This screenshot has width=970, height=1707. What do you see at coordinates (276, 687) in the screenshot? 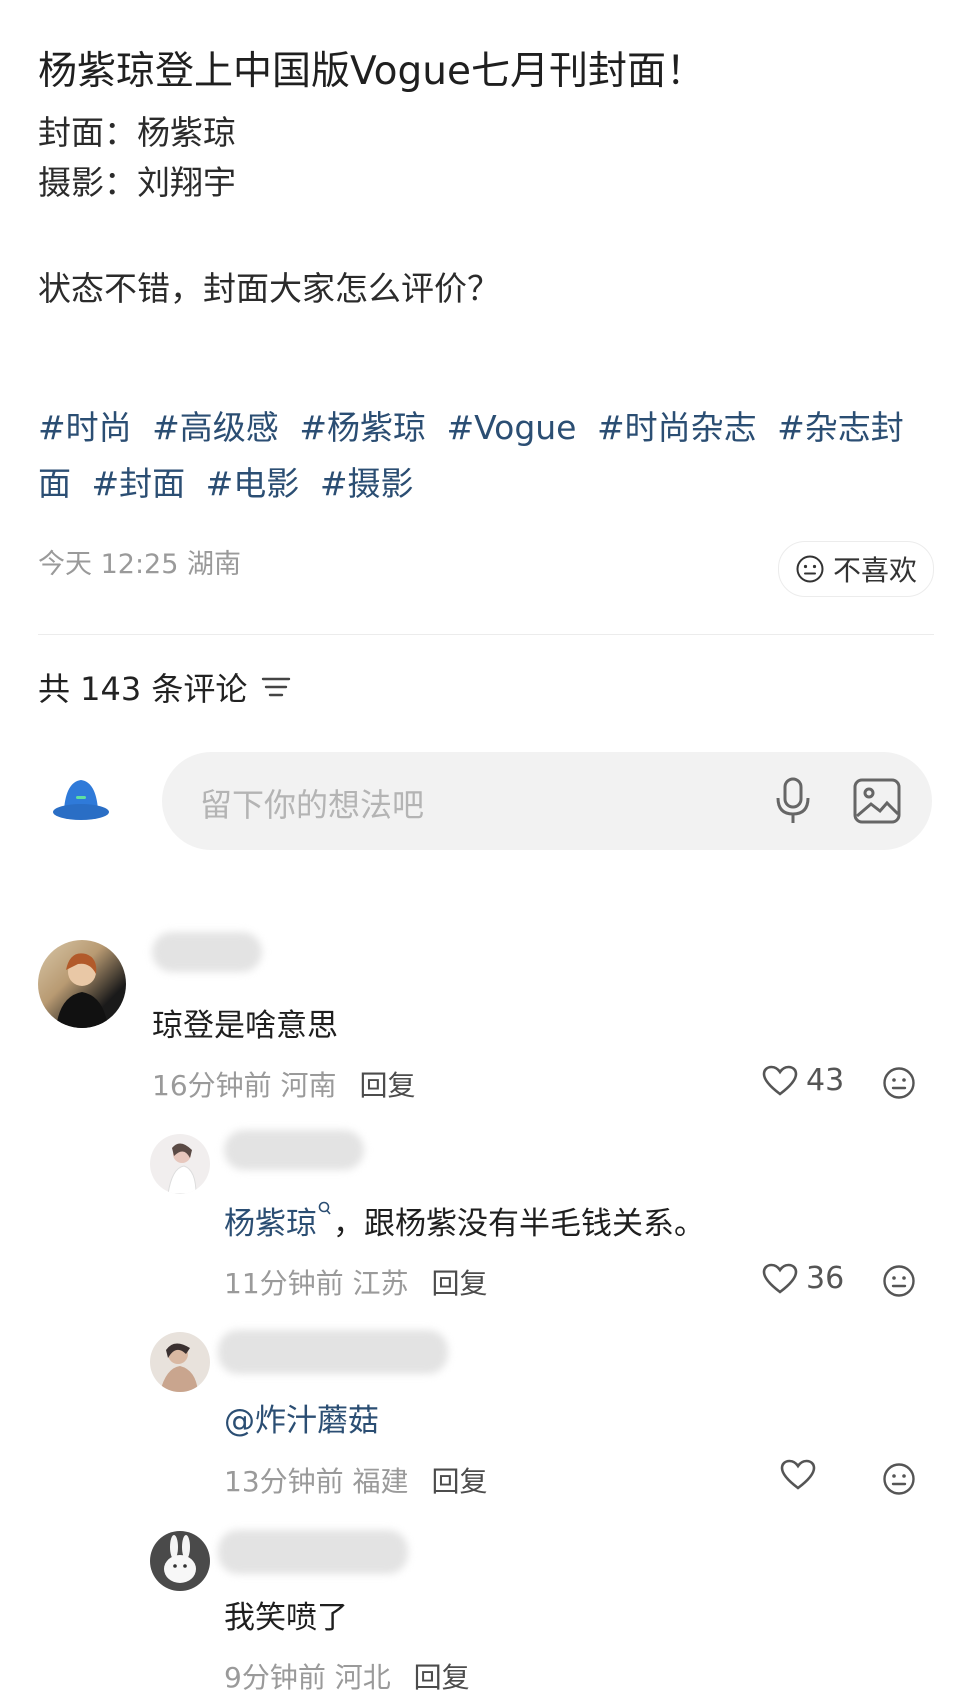
I see `sort-icon` at bounding box center [276, 687].